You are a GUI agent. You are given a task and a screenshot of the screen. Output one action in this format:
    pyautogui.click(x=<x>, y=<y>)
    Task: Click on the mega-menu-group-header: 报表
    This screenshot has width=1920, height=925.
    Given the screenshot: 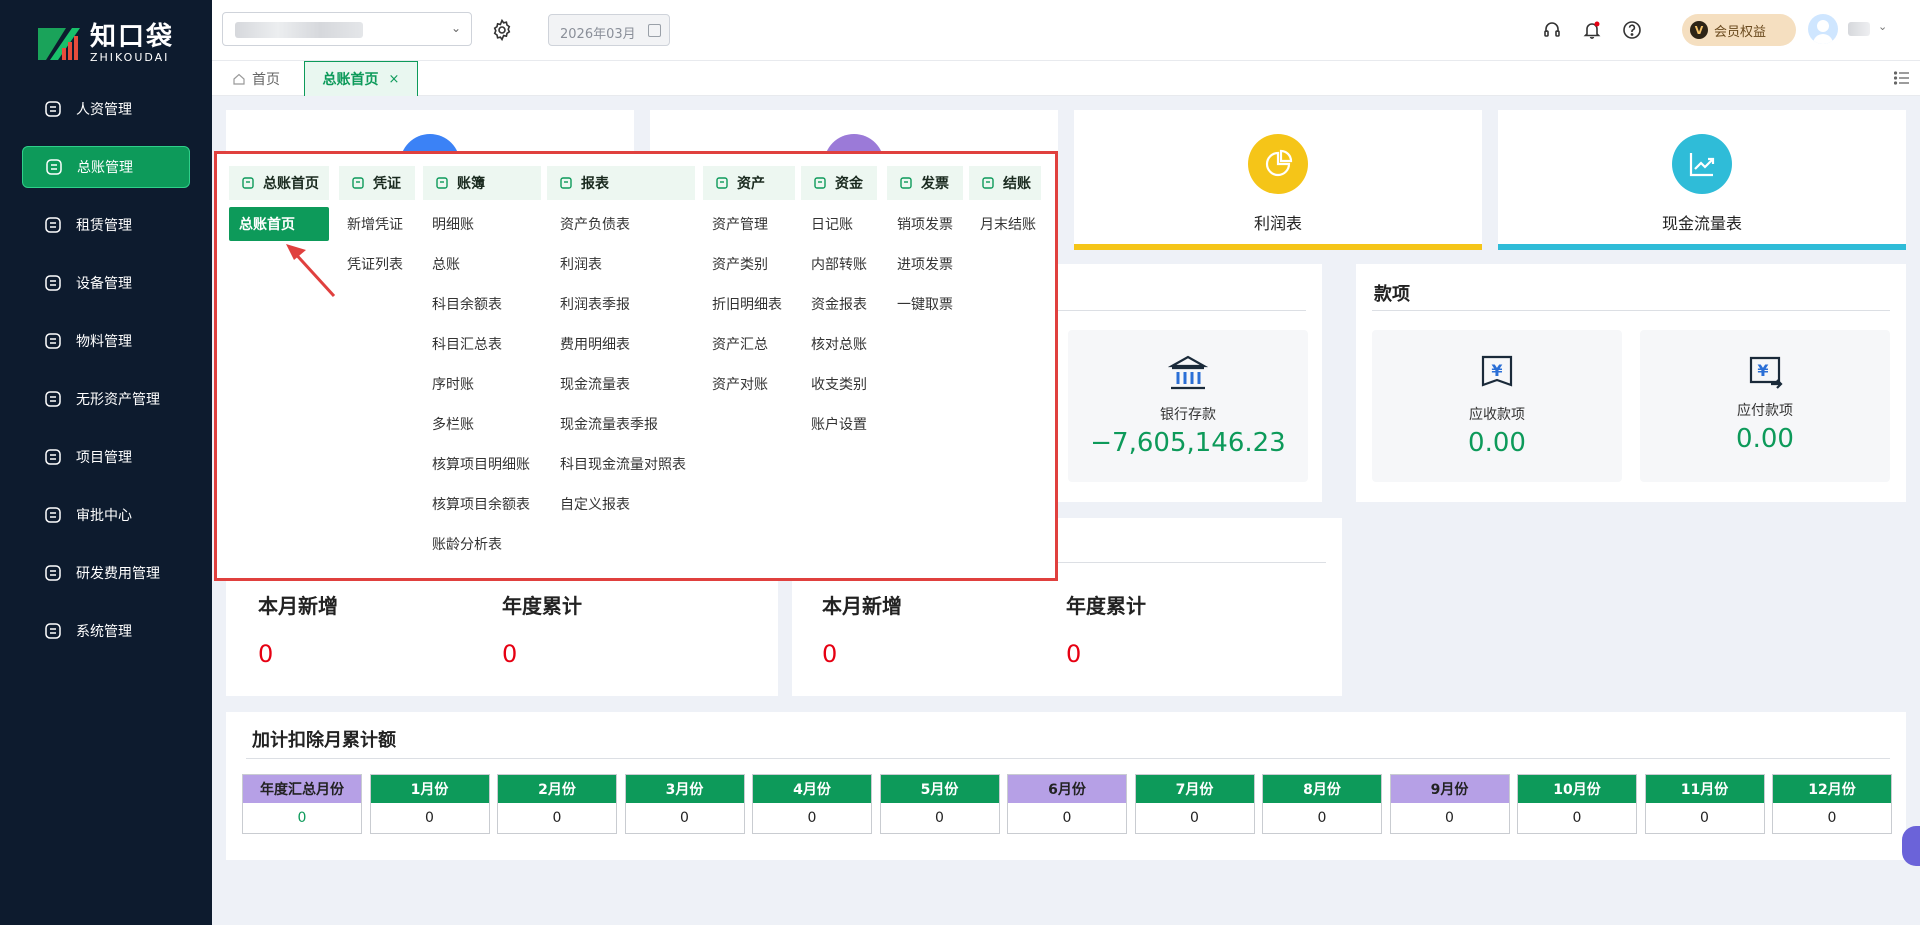 What is the action you would take?
    pyautogui.click(x=621, y=183)
    